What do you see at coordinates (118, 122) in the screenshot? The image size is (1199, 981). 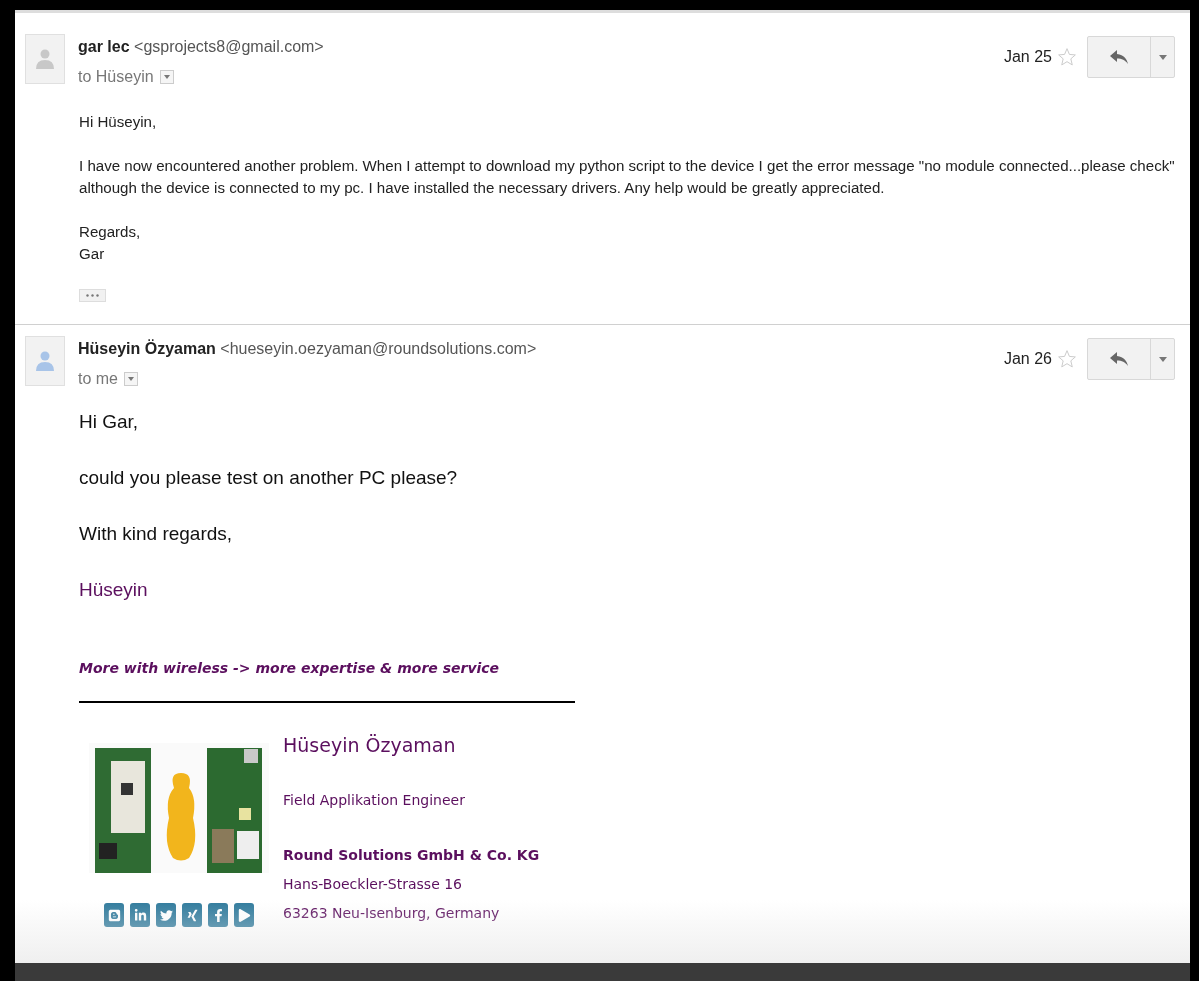 I see `message-paragraph: Hi Hüseyin,` at bounding box center [118, 122].